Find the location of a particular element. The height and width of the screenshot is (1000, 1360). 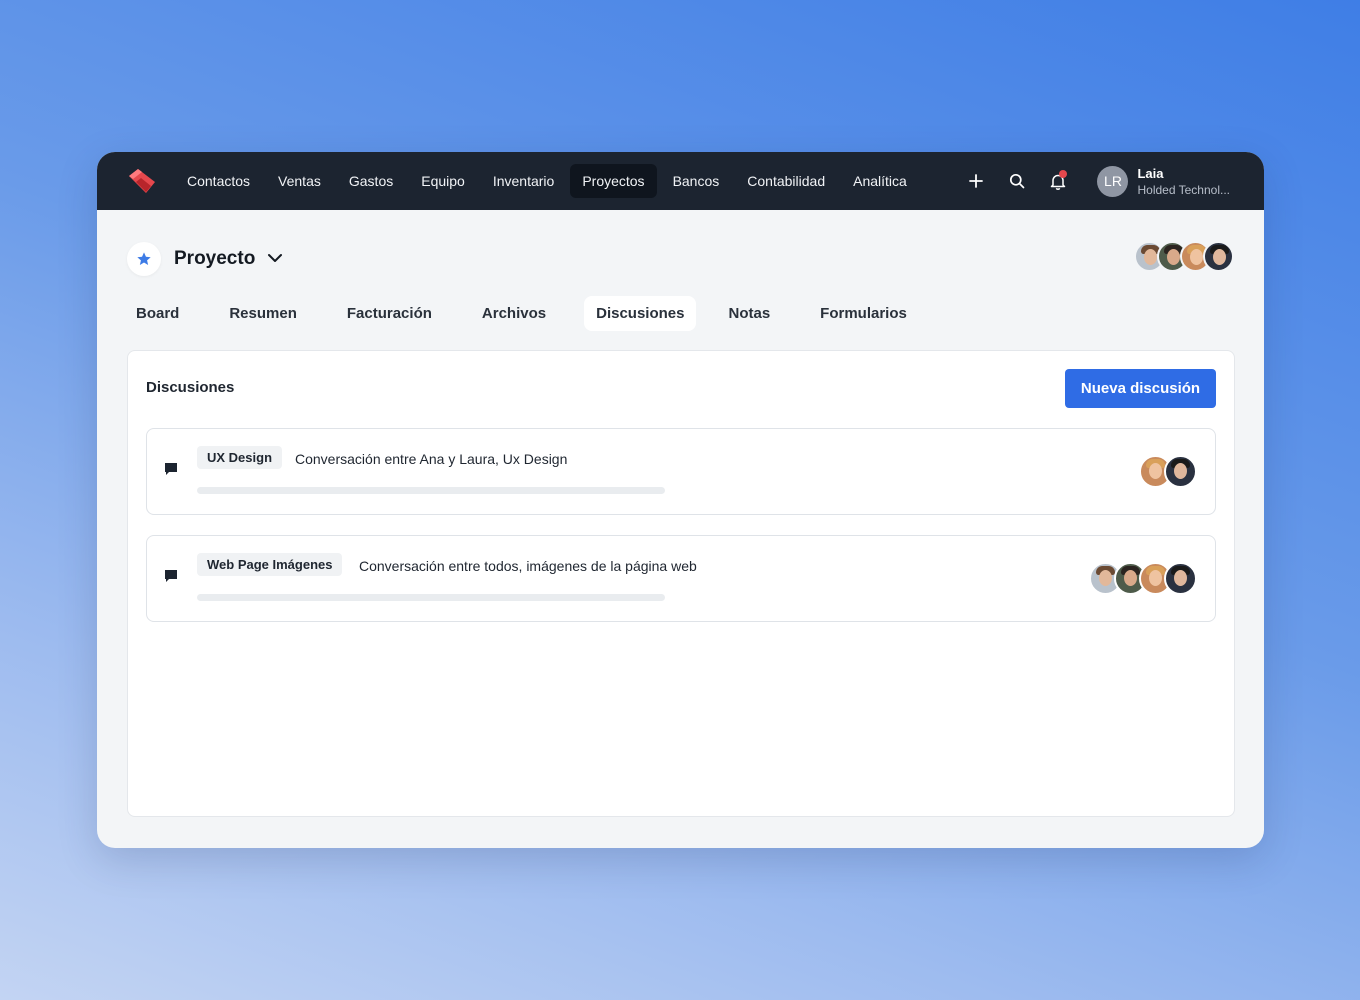

team-avatars is located at coordinates (1184, 256).